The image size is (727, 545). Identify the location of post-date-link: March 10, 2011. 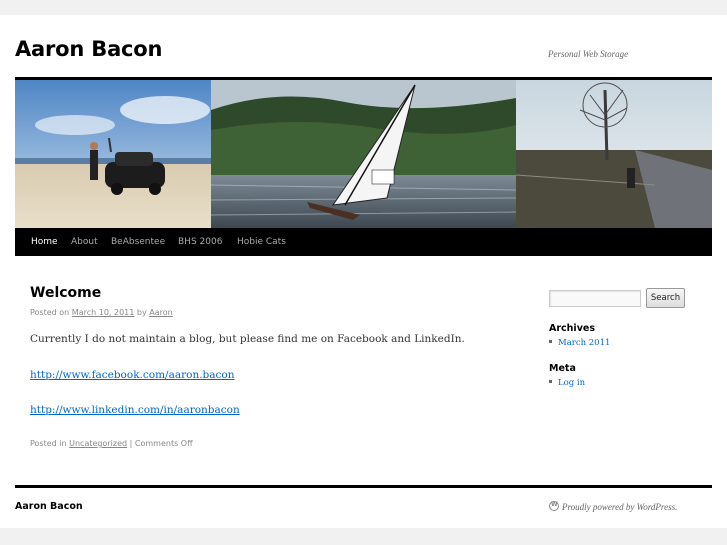
(103, 312).